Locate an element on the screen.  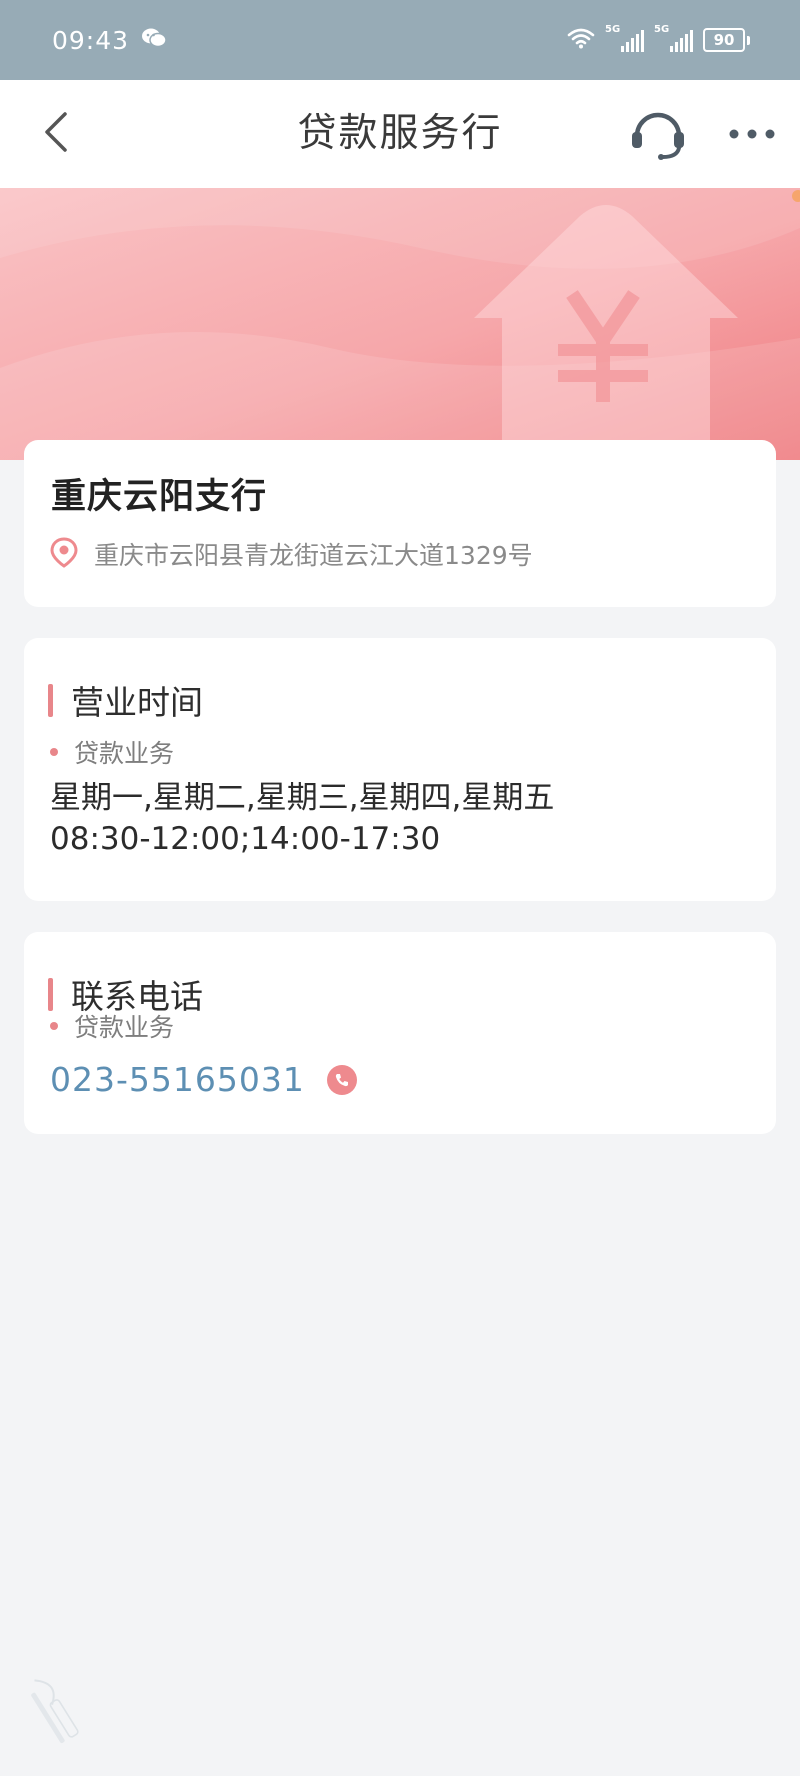
hours-service-label: 贷款业务 is located at coordinates (124, 753).